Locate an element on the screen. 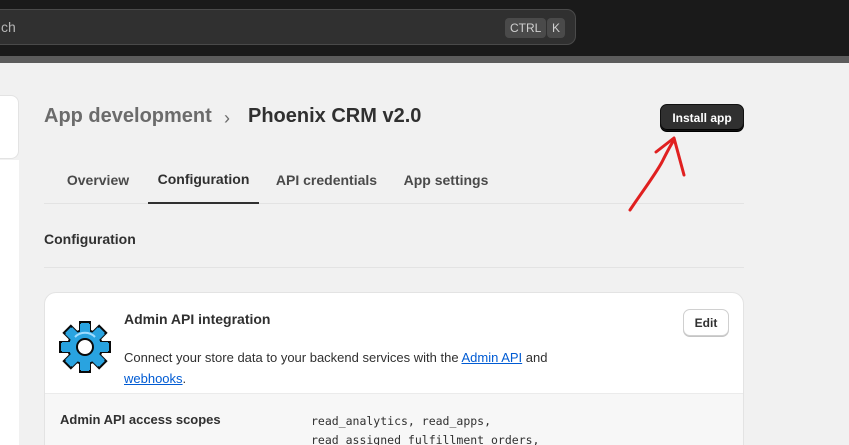 Image resolution: width=849 pixels, height=445 pixels. card-description-period: . is located at coordinates (184, 378).